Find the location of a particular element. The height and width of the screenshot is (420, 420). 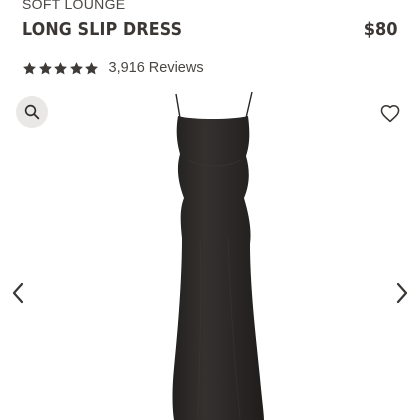

favorite-button is located at coordinates (390, 113).